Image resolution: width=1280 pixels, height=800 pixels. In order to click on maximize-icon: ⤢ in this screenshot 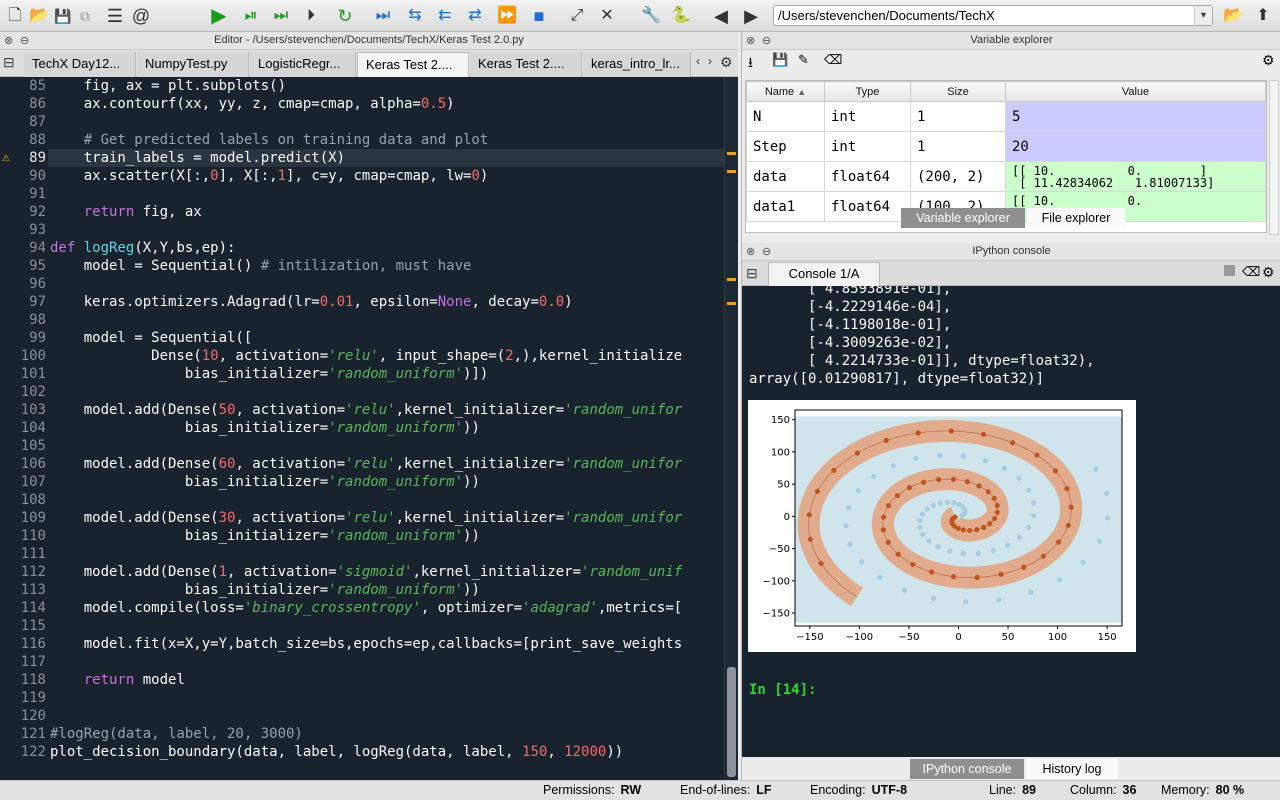, I will do `click(577, 16)`.